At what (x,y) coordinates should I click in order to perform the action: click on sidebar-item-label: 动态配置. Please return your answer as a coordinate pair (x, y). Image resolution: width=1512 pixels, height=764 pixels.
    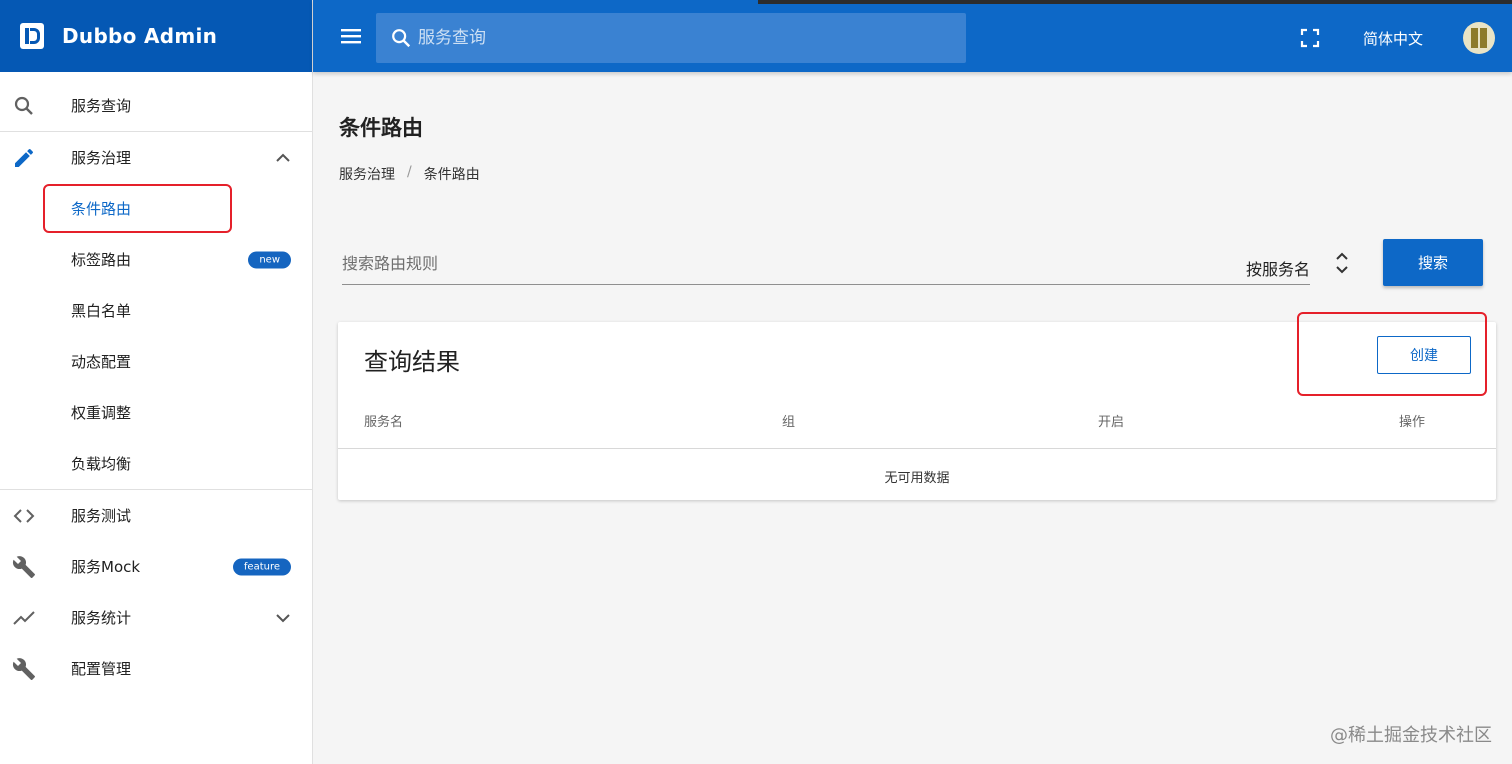
    Looking at the image, I should click on (101, 362).